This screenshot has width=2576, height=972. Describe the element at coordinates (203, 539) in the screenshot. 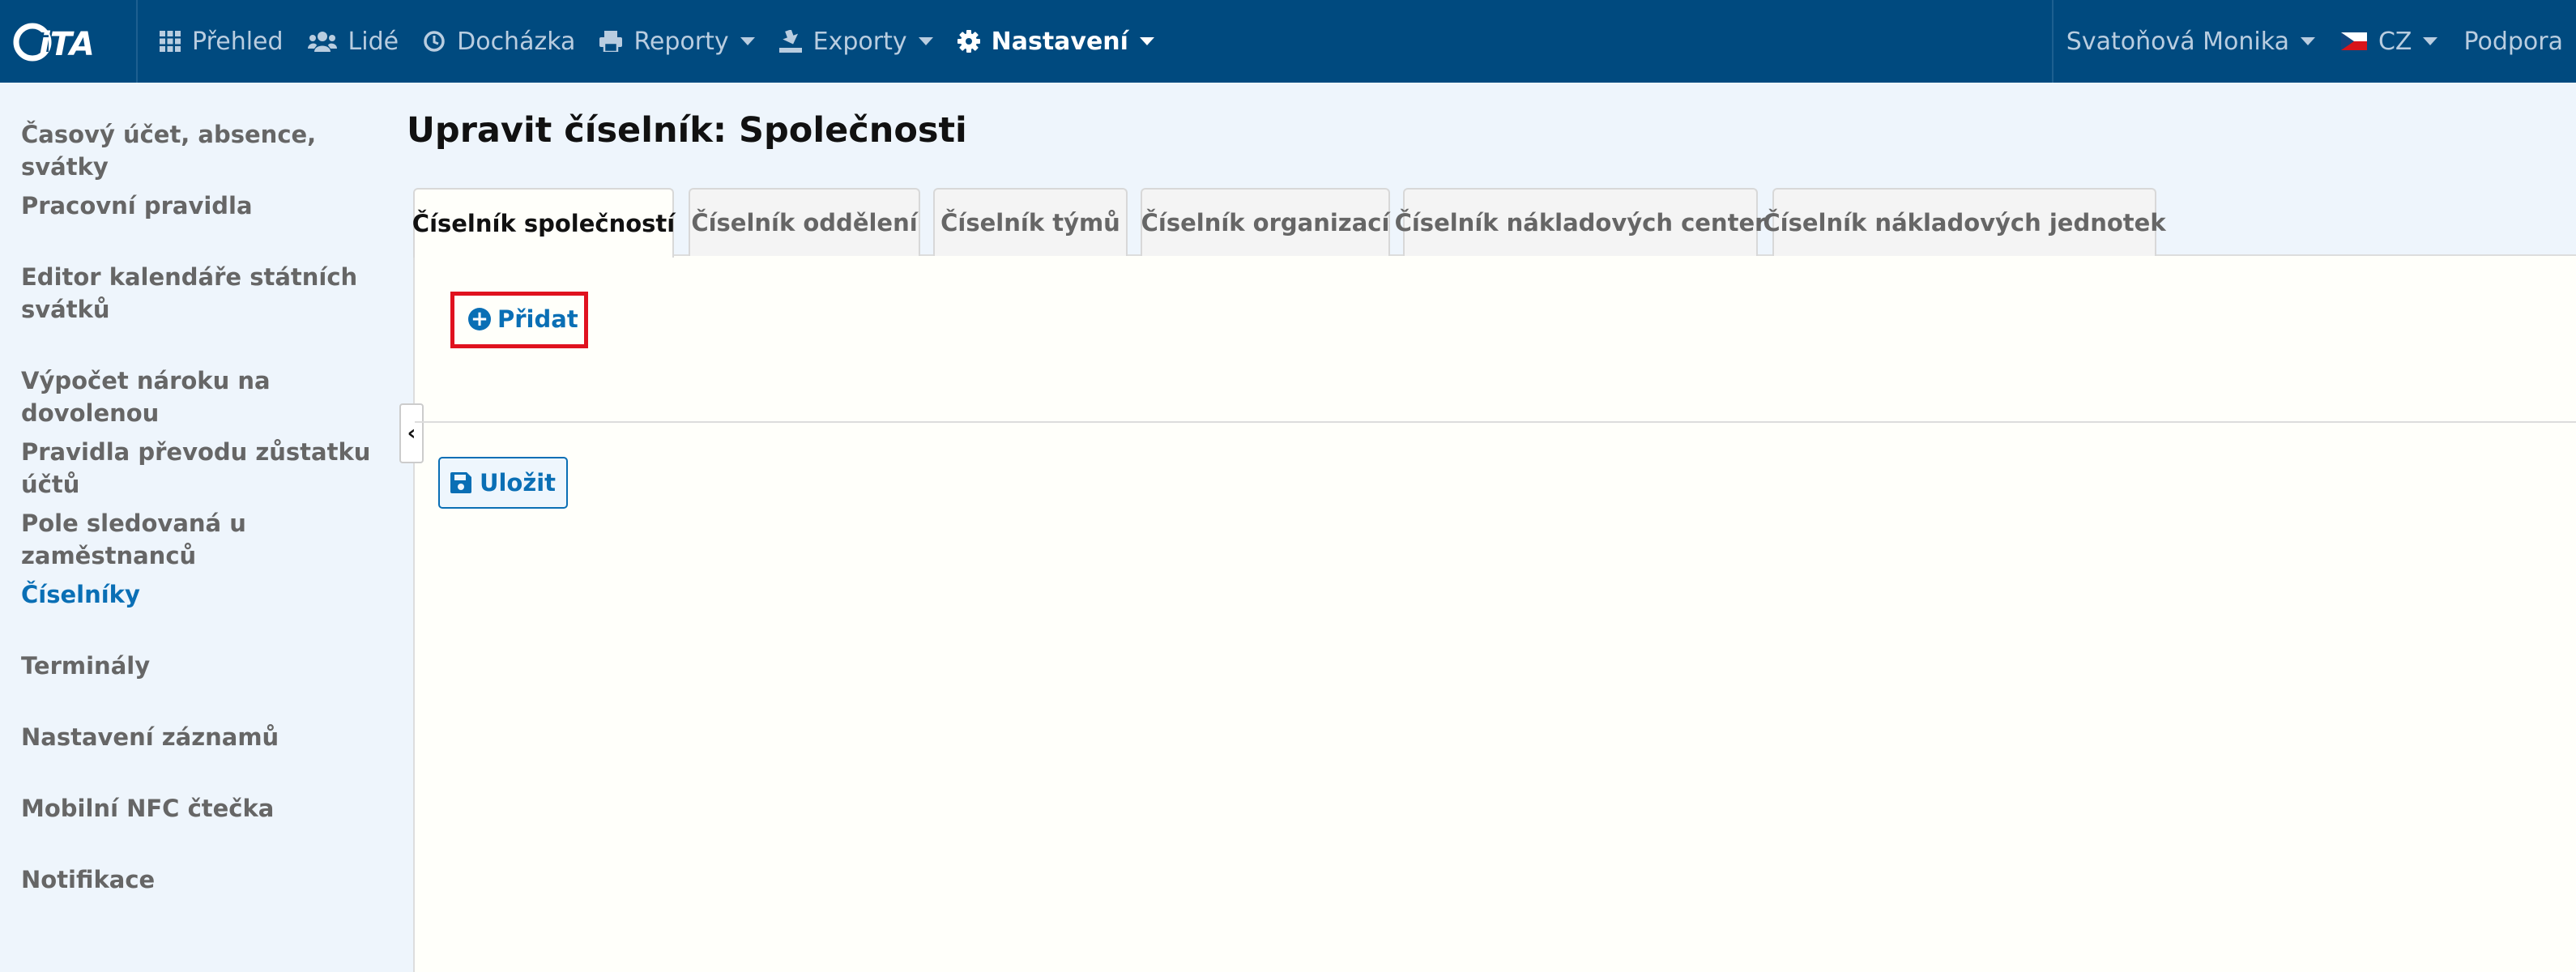

I see `sidebar-item-pole-sledovana: Pole sledovaná u zaměstnanců` at that location.